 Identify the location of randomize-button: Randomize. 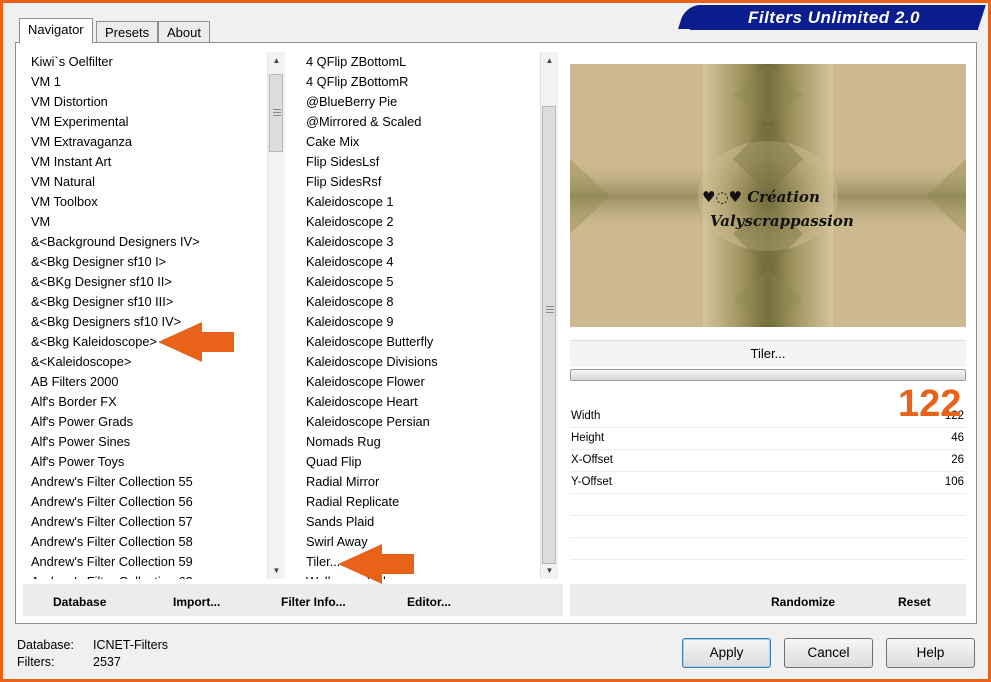
(803, 602).